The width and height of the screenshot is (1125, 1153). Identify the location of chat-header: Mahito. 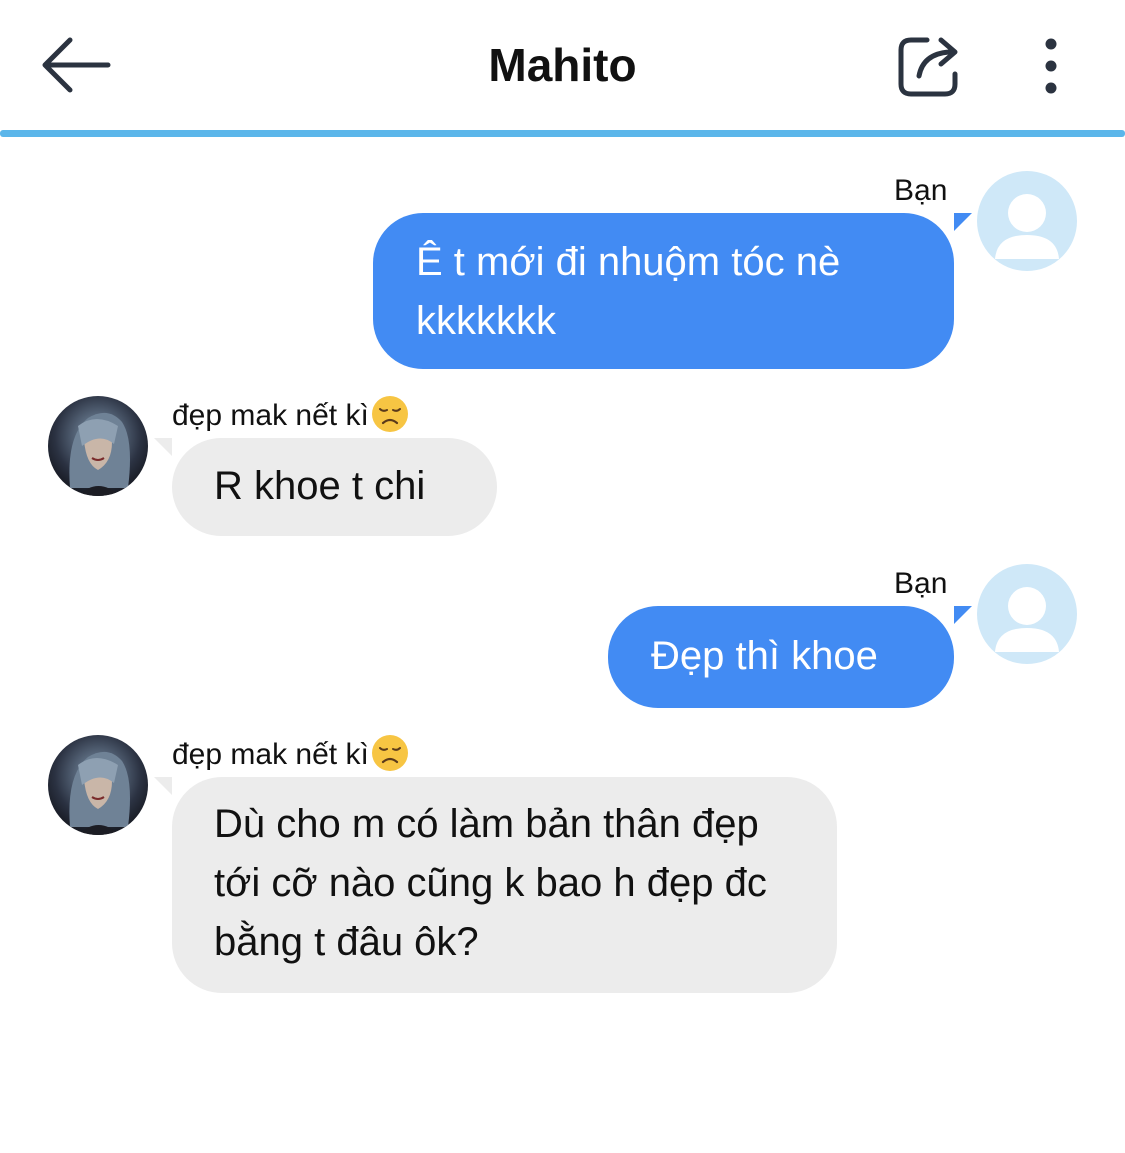
(562, 68).